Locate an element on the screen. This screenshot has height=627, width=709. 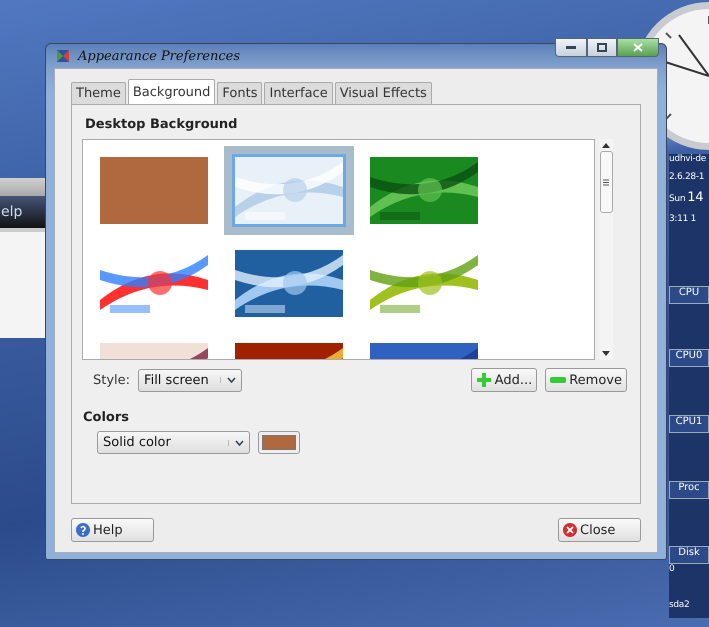
window-edge is located at coordinates (22, 187).